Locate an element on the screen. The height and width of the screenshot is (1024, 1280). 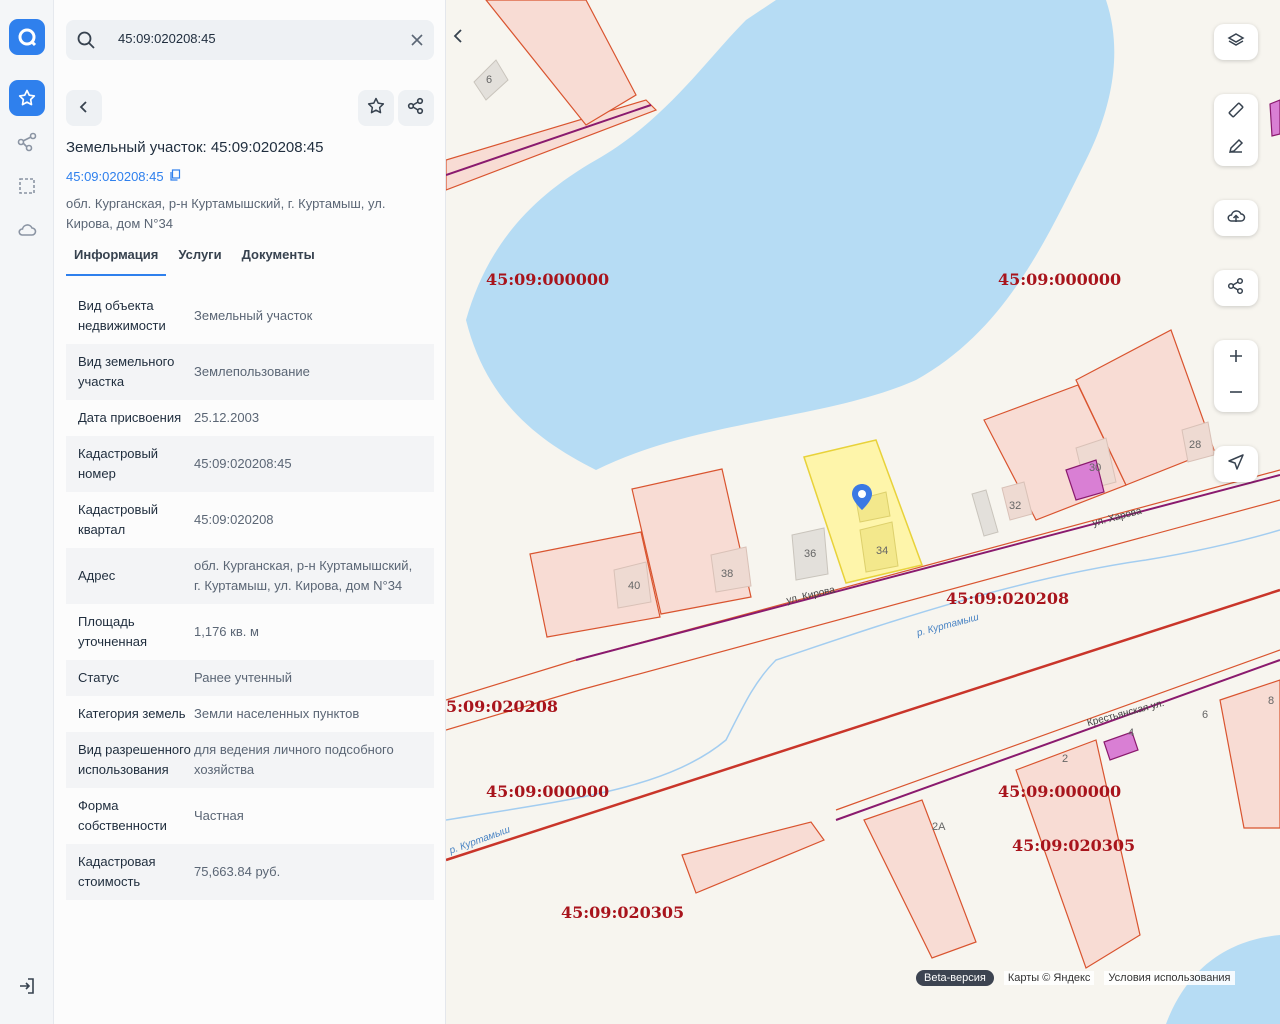
zoom-control is located at coordinates (1236, 376).